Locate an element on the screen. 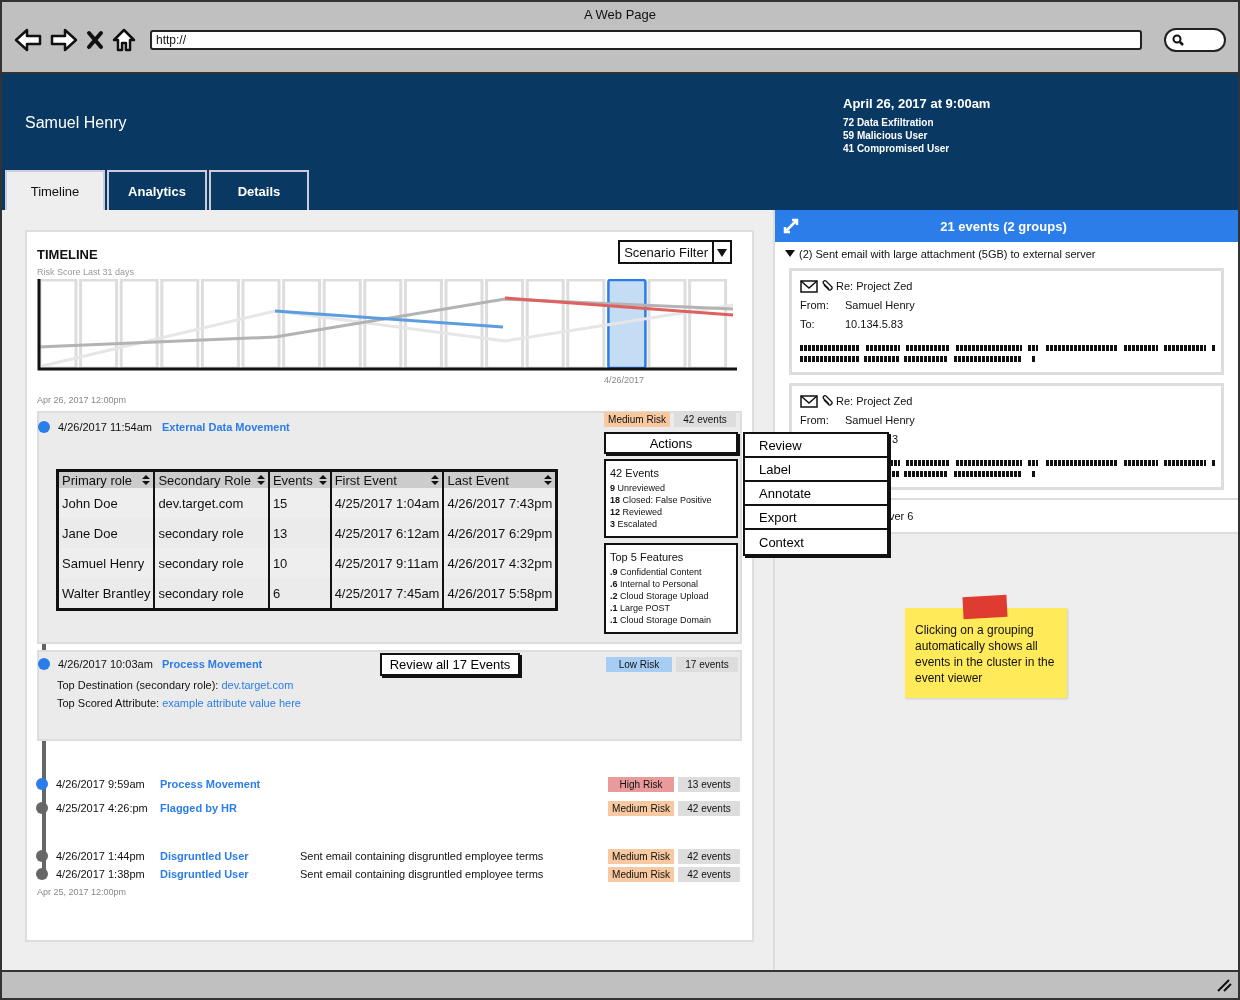  summary-item: 12 Reviewed is located at coordinates (637, 512).